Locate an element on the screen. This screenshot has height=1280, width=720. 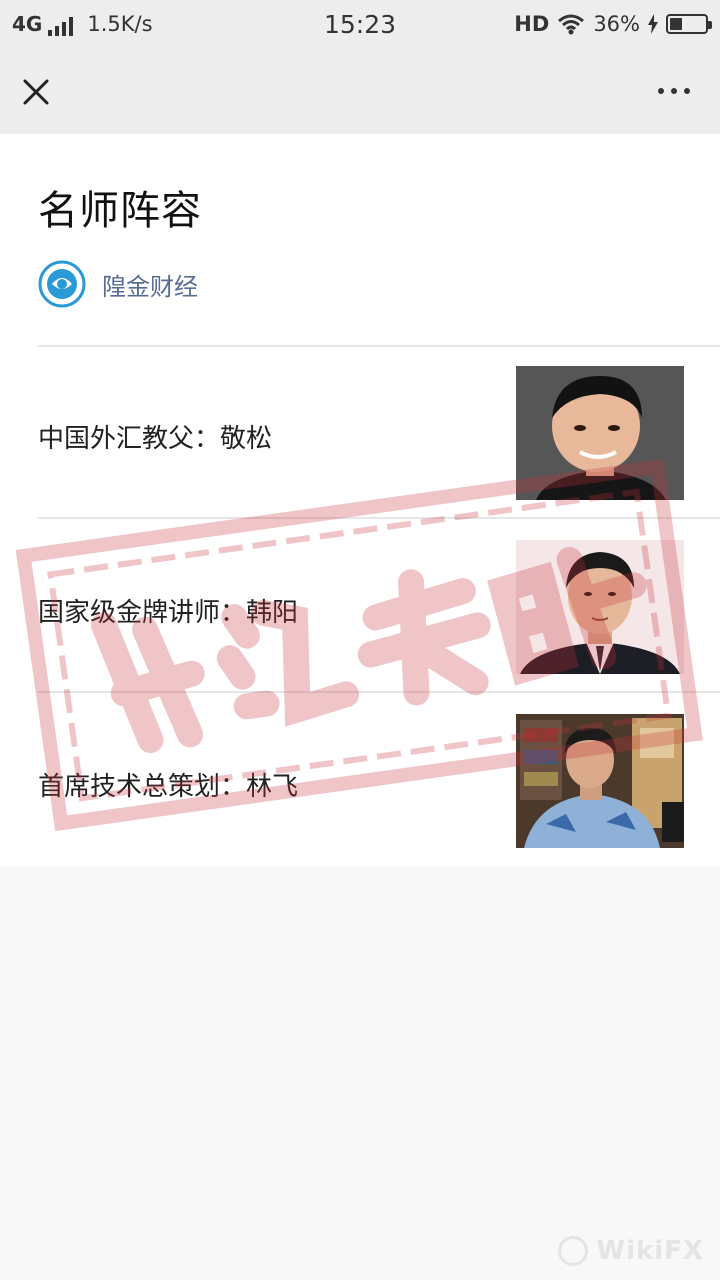
battery-icon is located at coordinates (689, 24).